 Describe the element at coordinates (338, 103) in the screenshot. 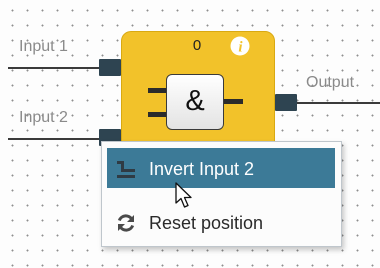

I see `output-wire` at that location.